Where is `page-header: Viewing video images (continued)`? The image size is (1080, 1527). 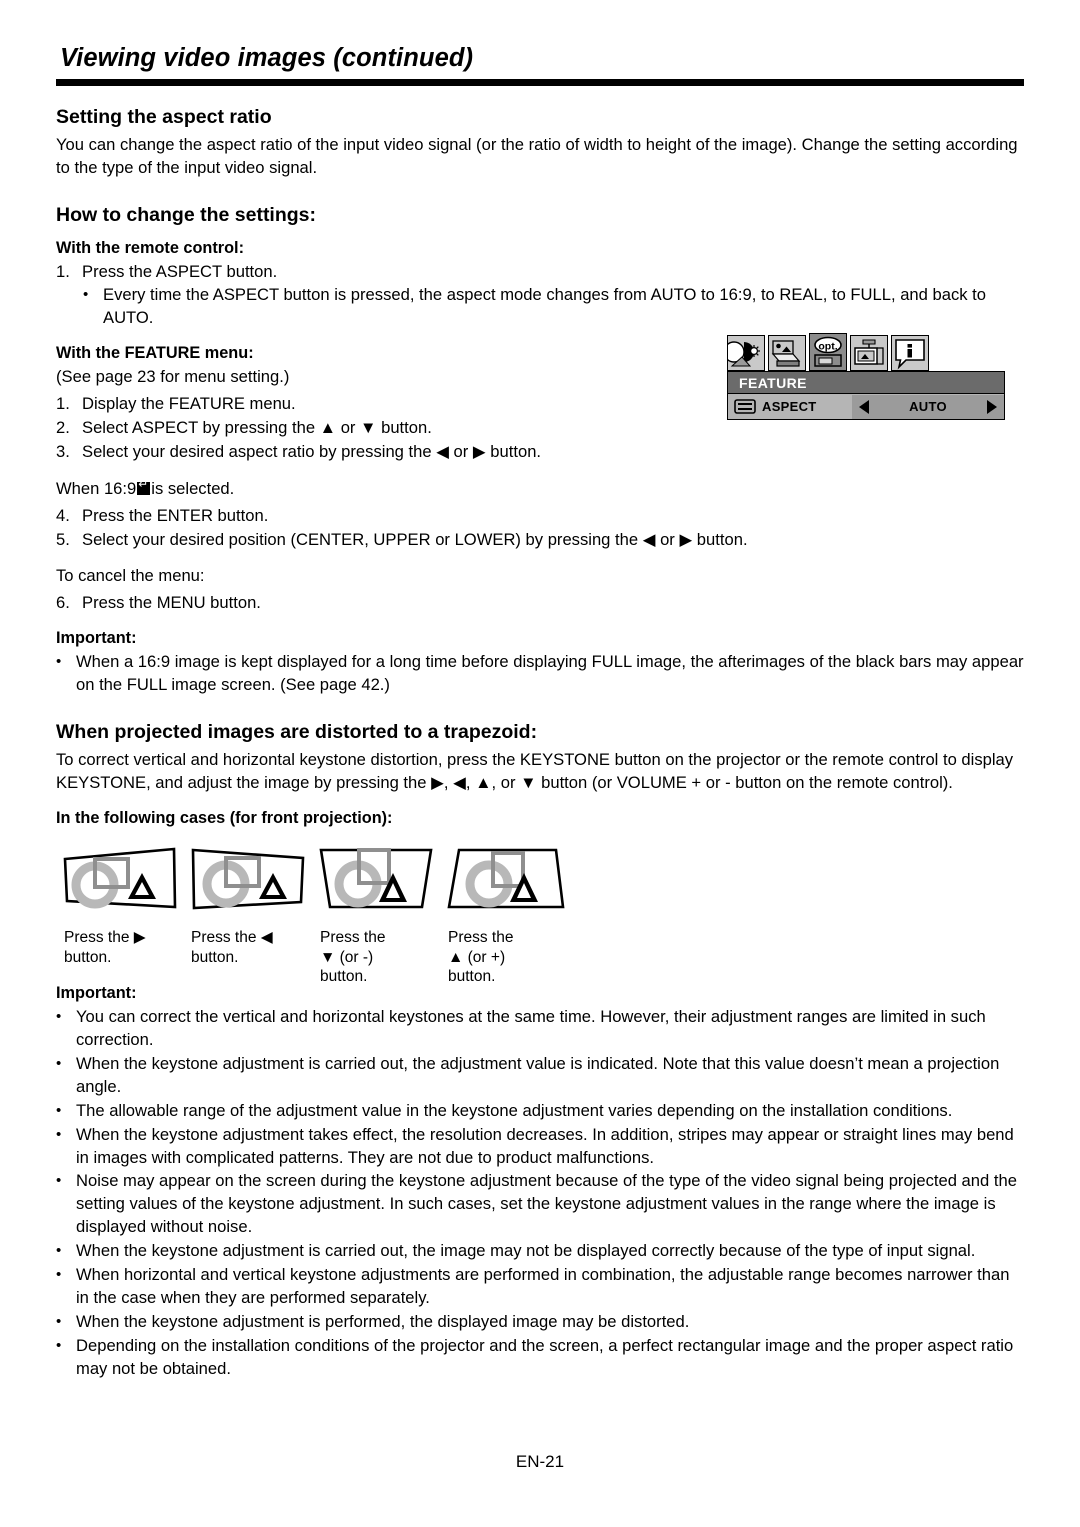 page-header: Viewing video images (continued) is located at coordinates (540, 43).